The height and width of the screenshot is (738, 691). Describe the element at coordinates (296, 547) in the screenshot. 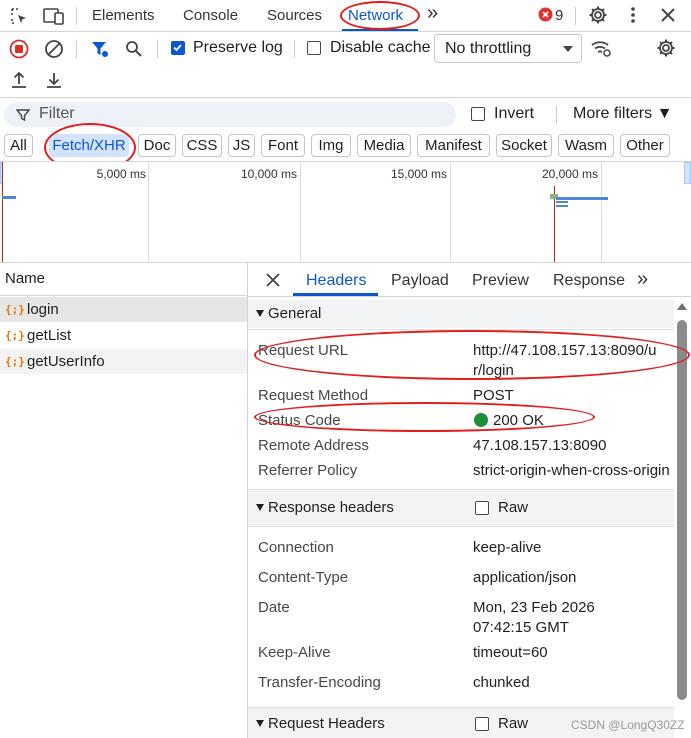

I see `connection-key: Connection` at that location.